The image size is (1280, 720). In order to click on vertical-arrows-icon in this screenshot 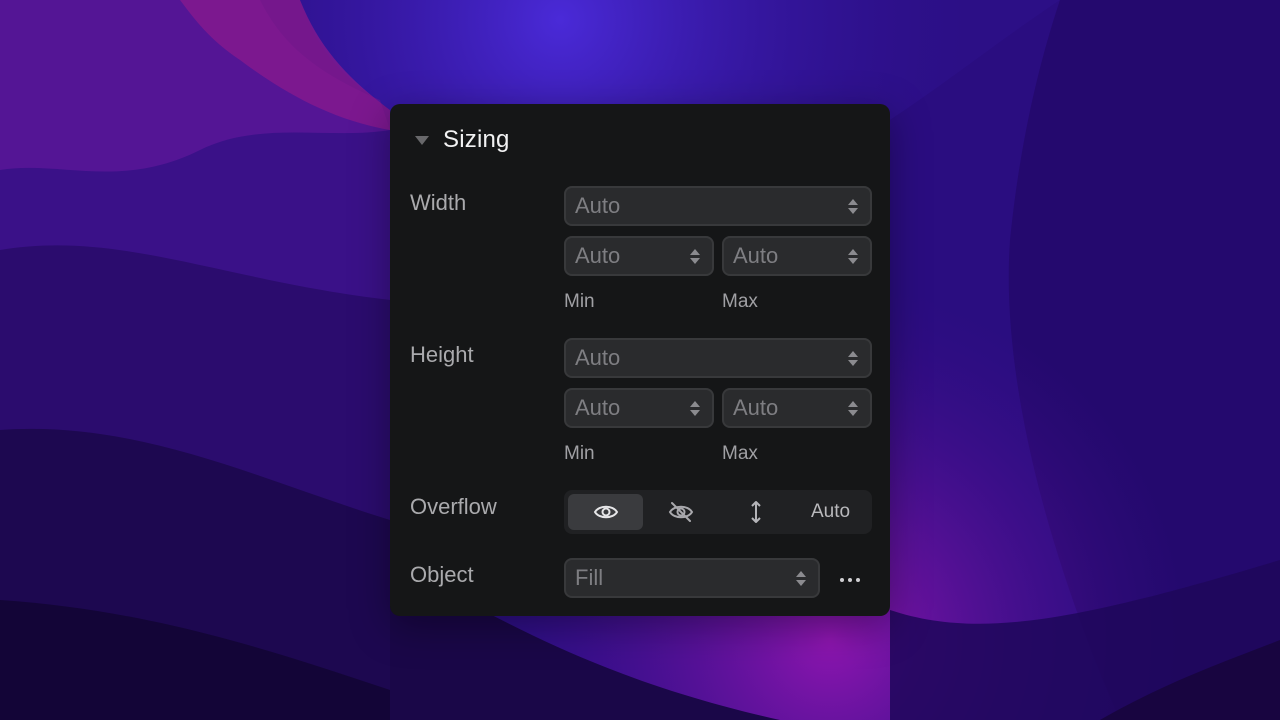, I will do `click(755, 512)`.